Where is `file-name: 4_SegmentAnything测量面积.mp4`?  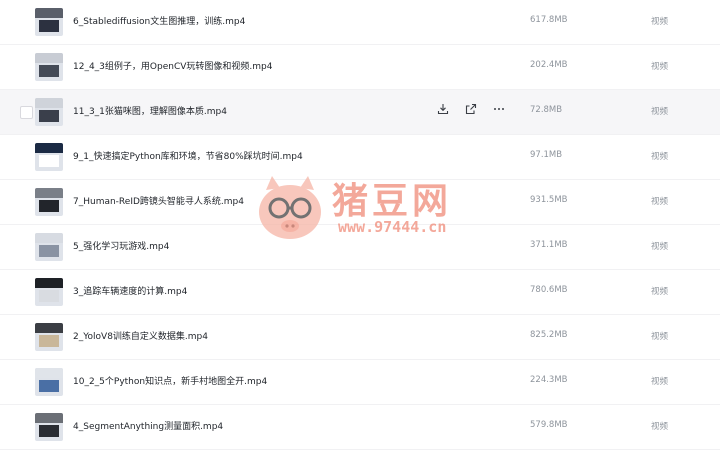
file-name: 4_SegmentAnything测量面积.mp4 is located at coordinates (148, 425).